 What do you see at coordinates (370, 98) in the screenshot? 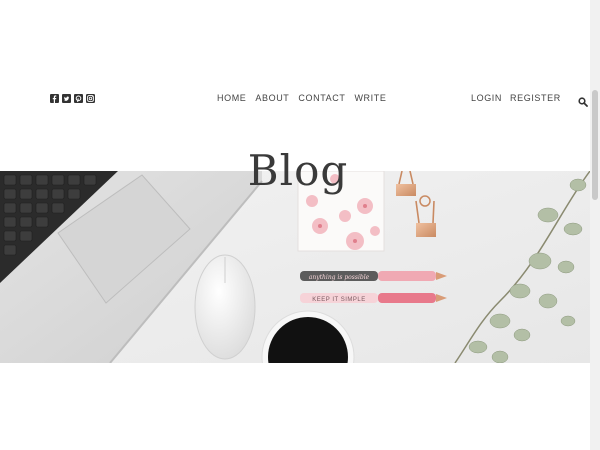
I see `nav-link-write: WRITE` at bounding box center [370, 98].